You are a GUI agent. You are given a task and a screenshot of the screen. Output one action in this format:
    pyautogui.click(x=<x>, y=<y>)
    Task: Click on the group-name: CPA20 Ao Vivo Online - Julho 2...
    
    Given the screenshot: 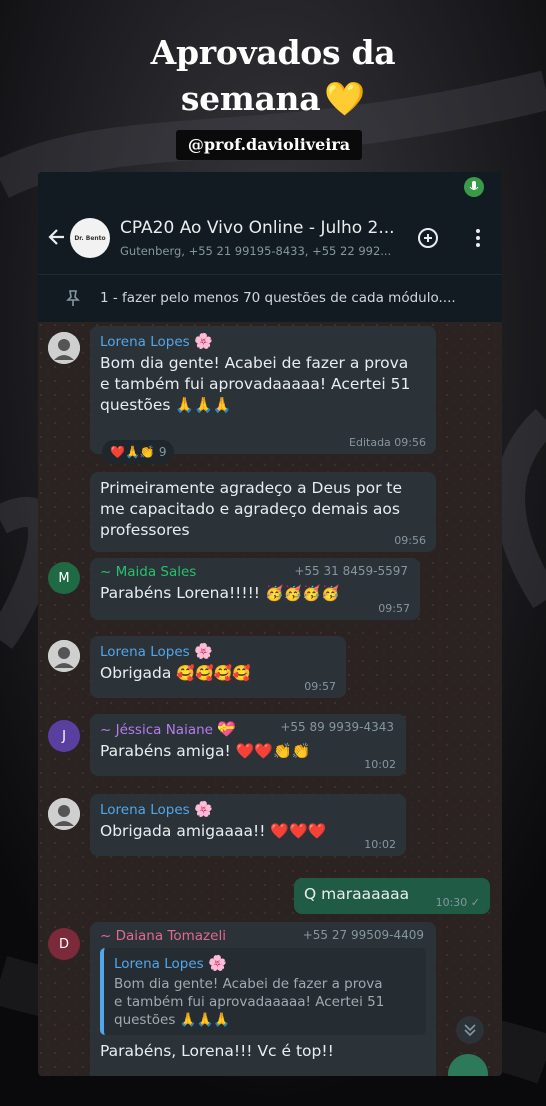 What is the action you would take?
    pyautogui.click(x=263, y=228)
    